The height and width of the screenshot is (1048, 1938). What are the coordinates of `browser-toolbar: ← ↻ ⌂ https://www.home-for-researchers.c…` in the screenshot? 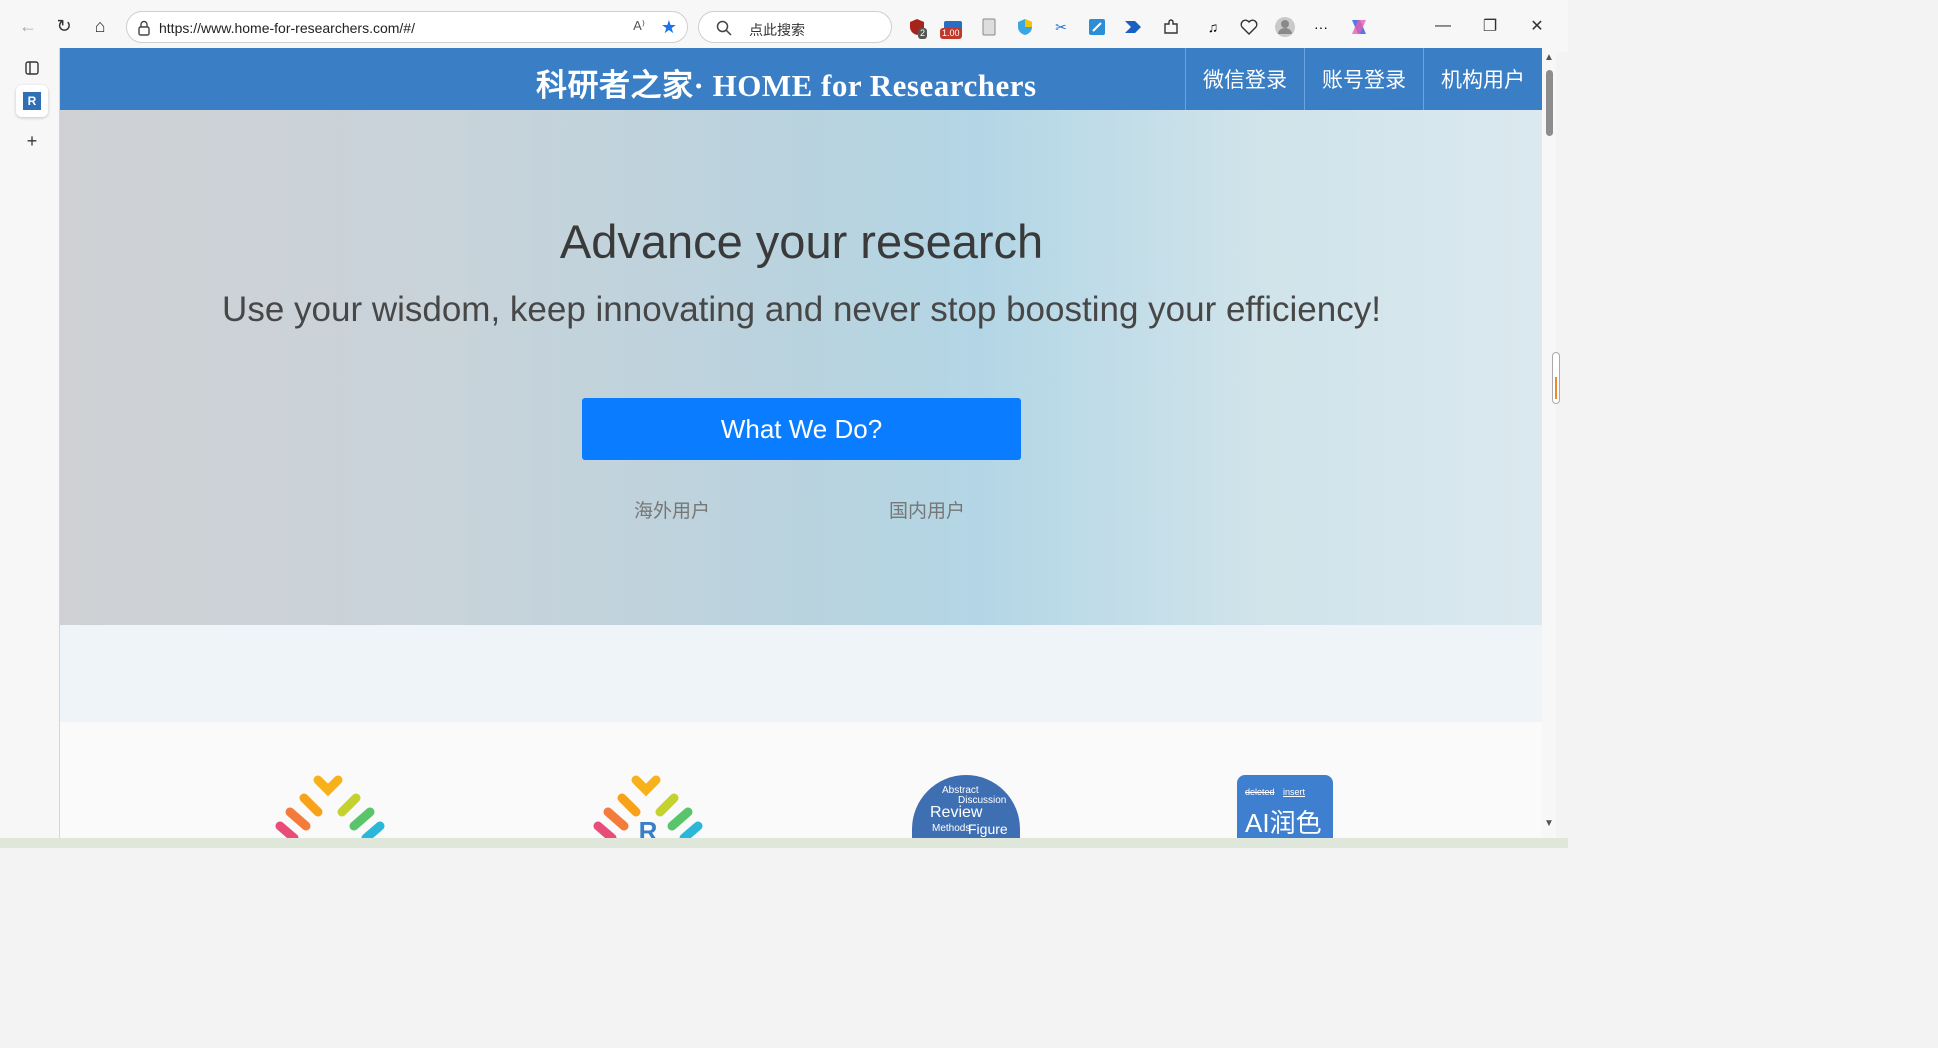 It's located at (784, 26).